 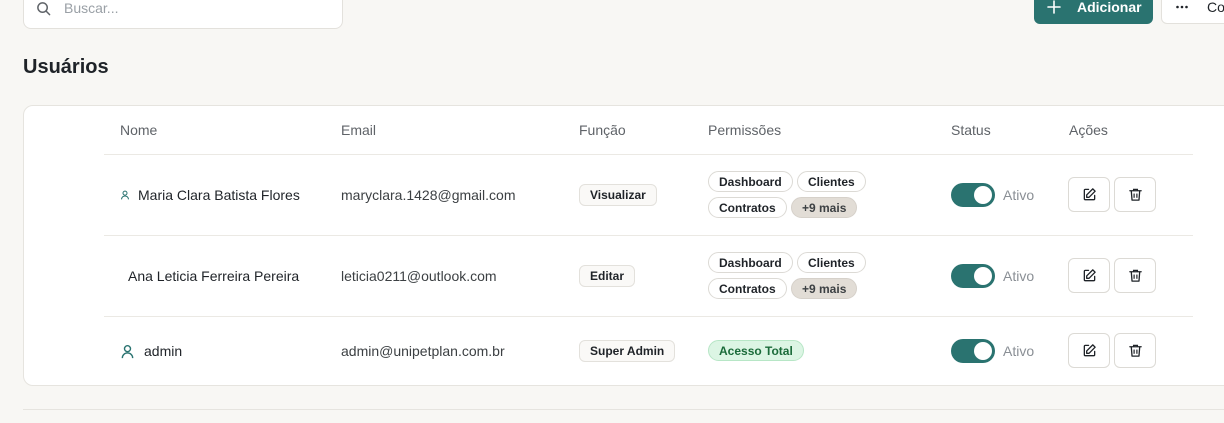 What do you see at coordinates (1182, 7) in the screenshot?
I see `more-horizontal-icon` at bounding box center [1182, 7].